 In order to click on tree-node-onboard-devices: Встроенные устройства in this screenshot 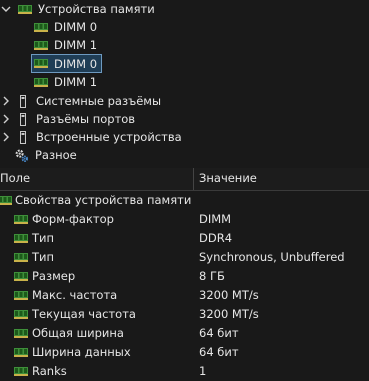, I will do `click(91, 137)`.